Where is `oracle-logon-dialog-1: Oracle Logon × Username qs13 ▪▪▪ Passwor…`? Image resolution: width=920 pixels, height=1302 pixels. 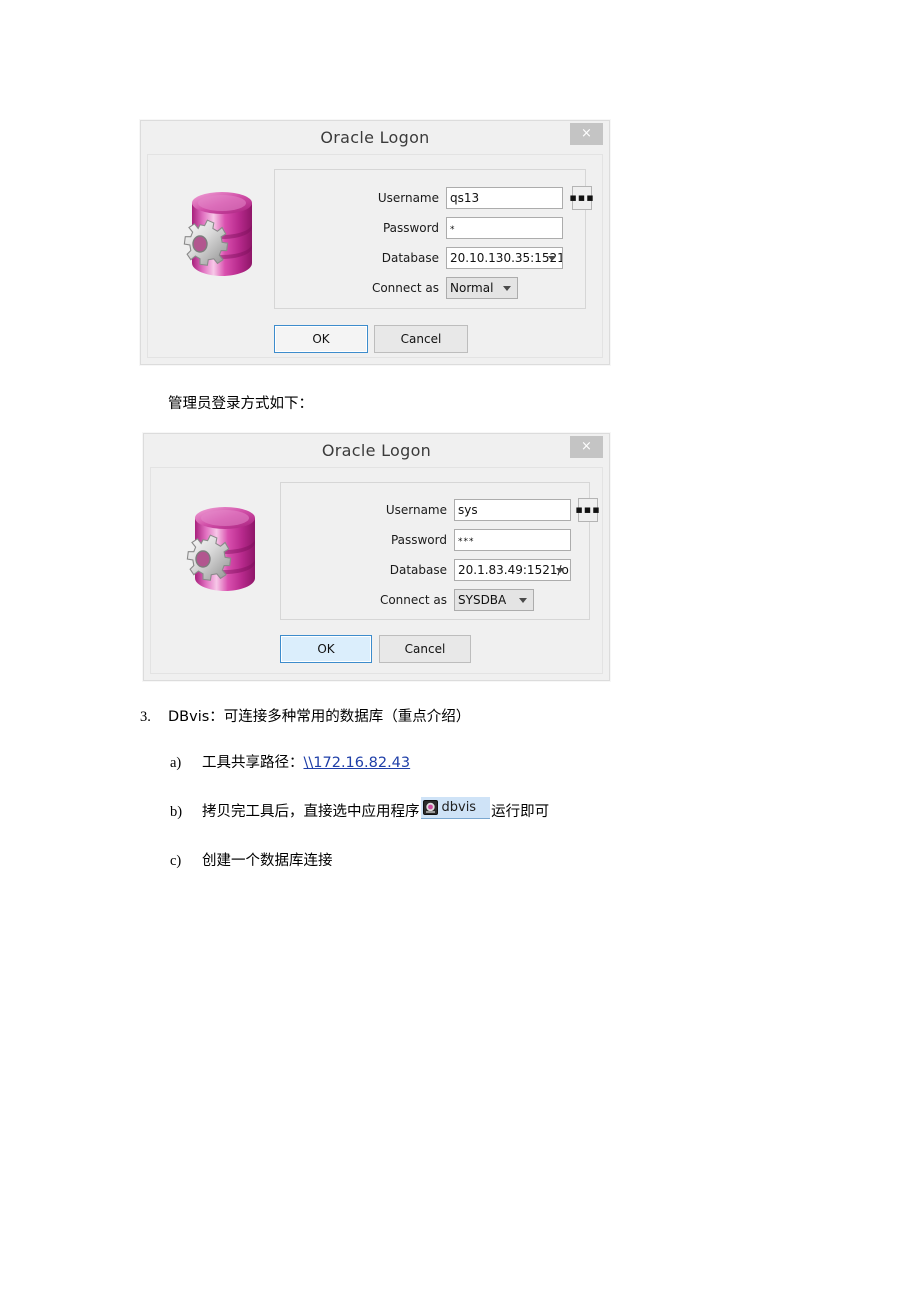
oracle-logon-dialog-1: Oracle Logon × Username qs13 ▪▪▪ Passwor… is located at coordinates (375, 242).